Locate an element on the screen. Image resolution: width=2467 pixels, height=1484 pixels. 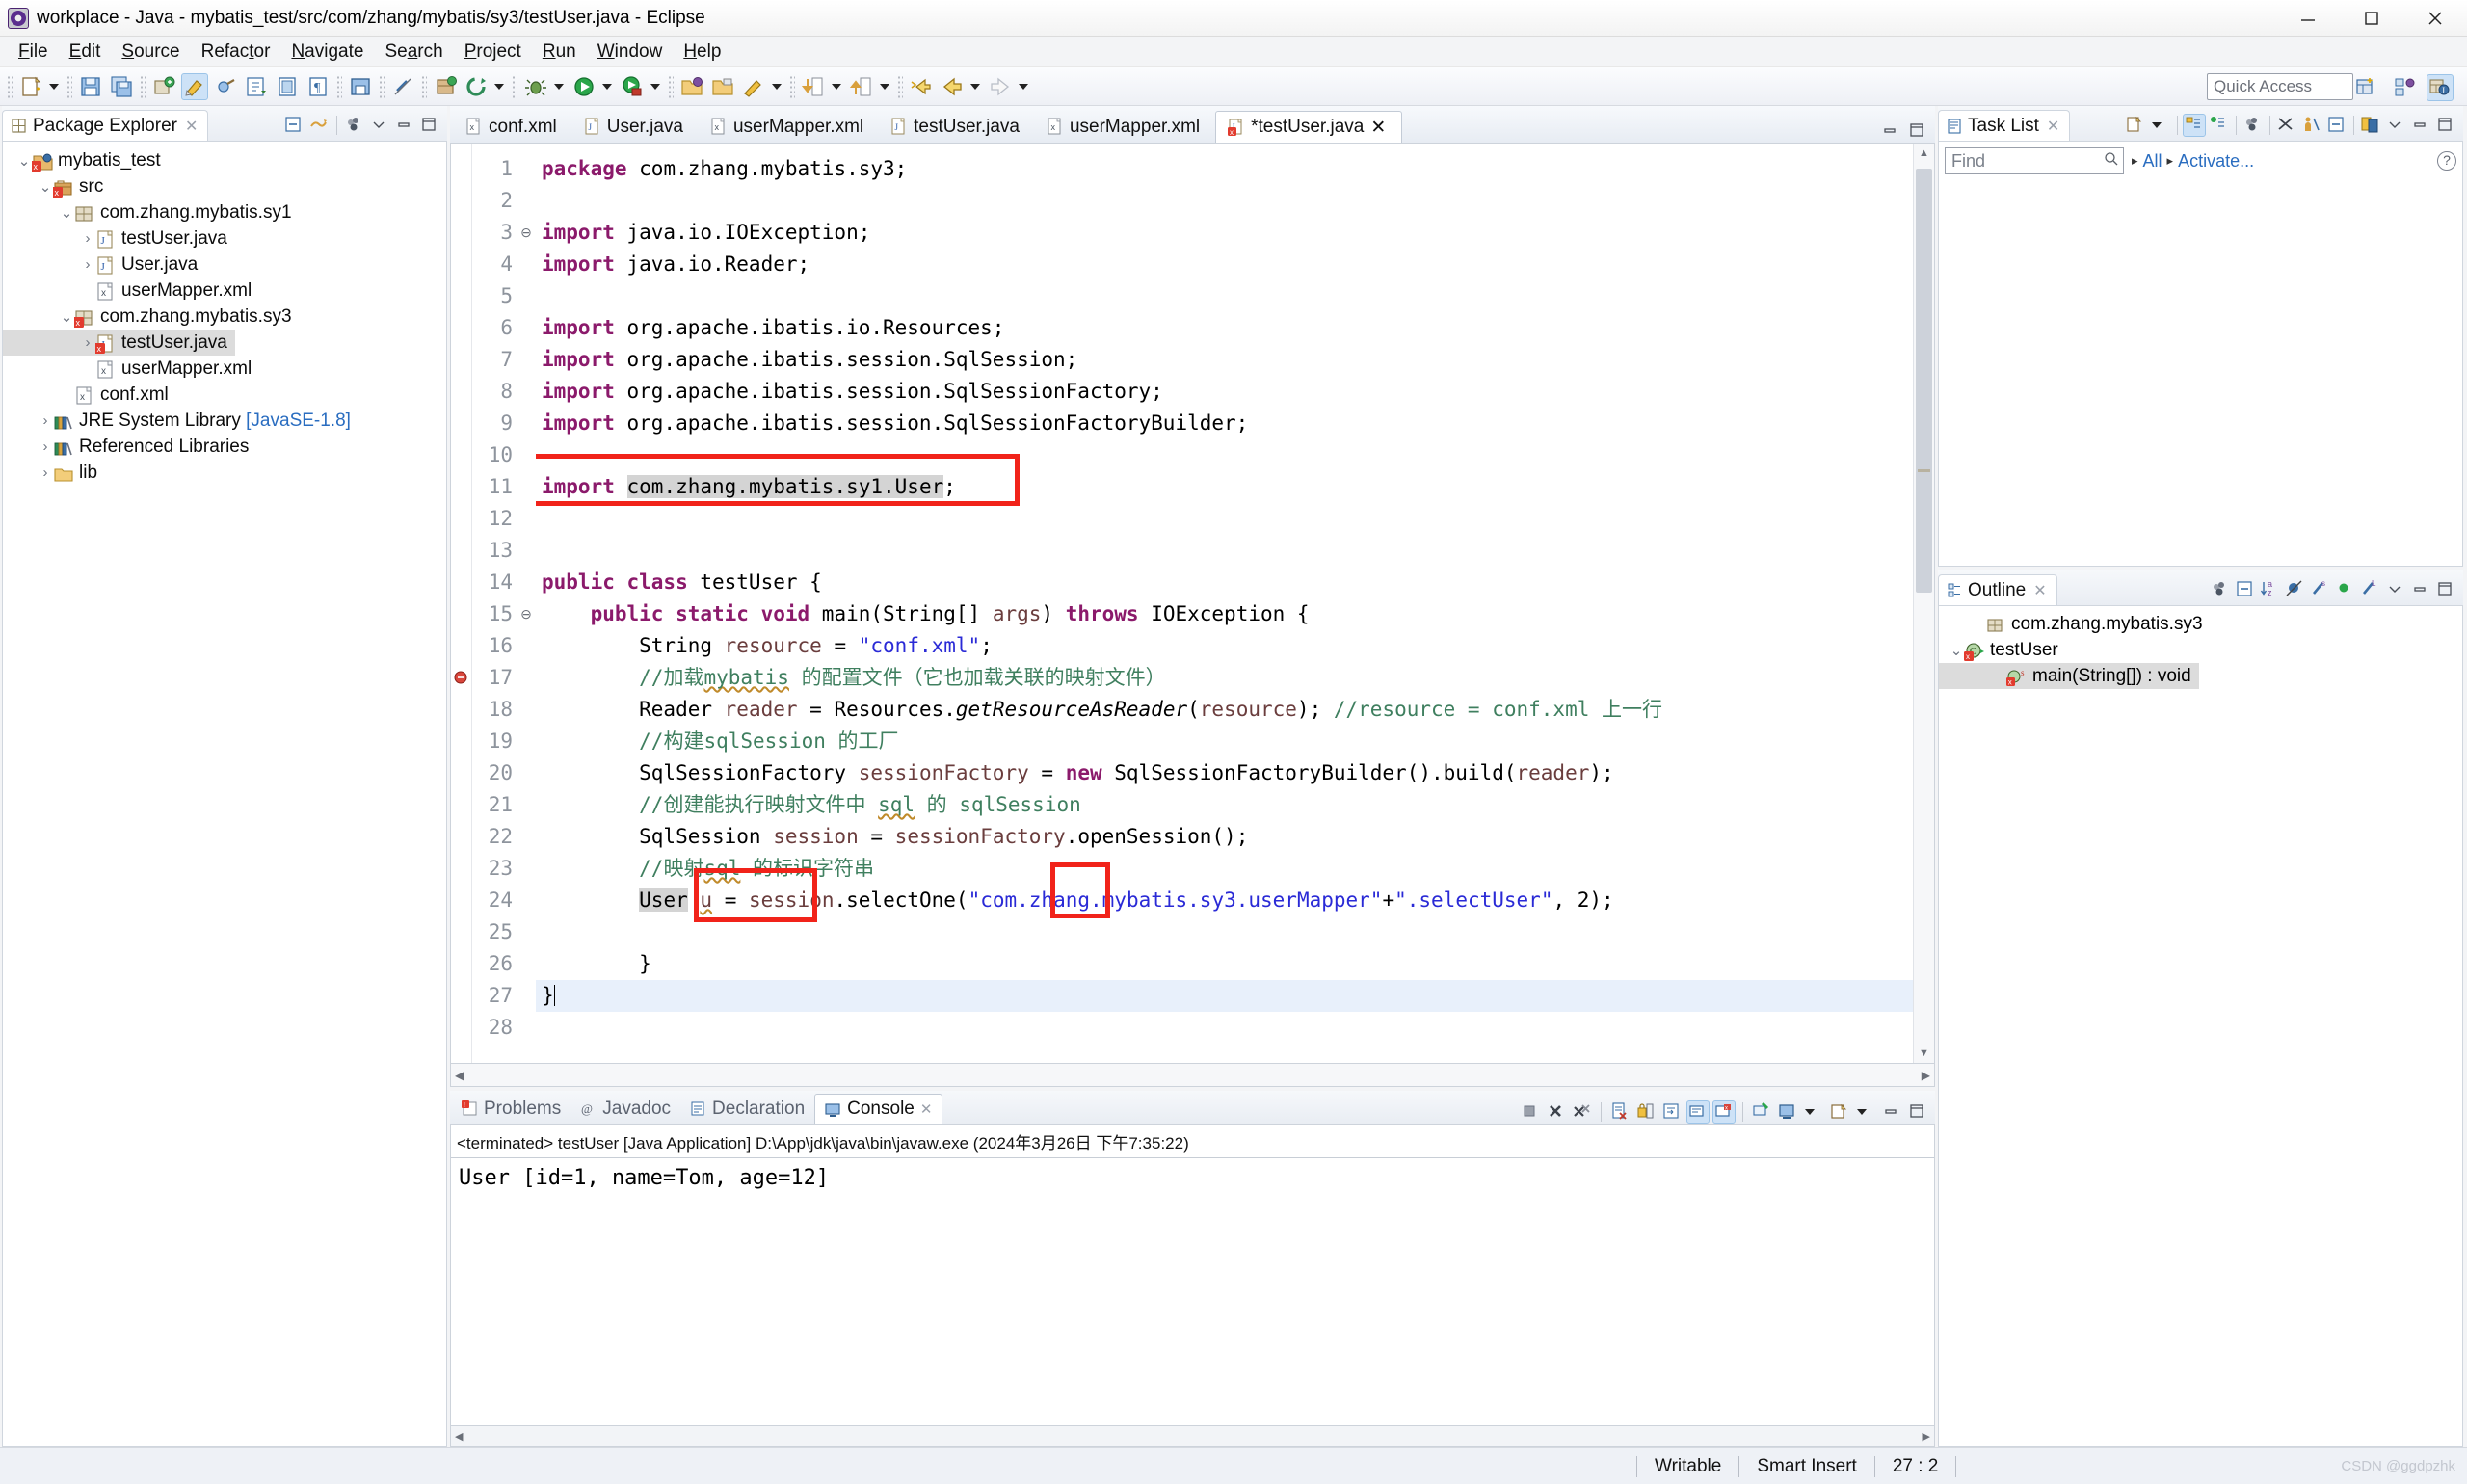
close-button is located at coordinates (2435, 18).